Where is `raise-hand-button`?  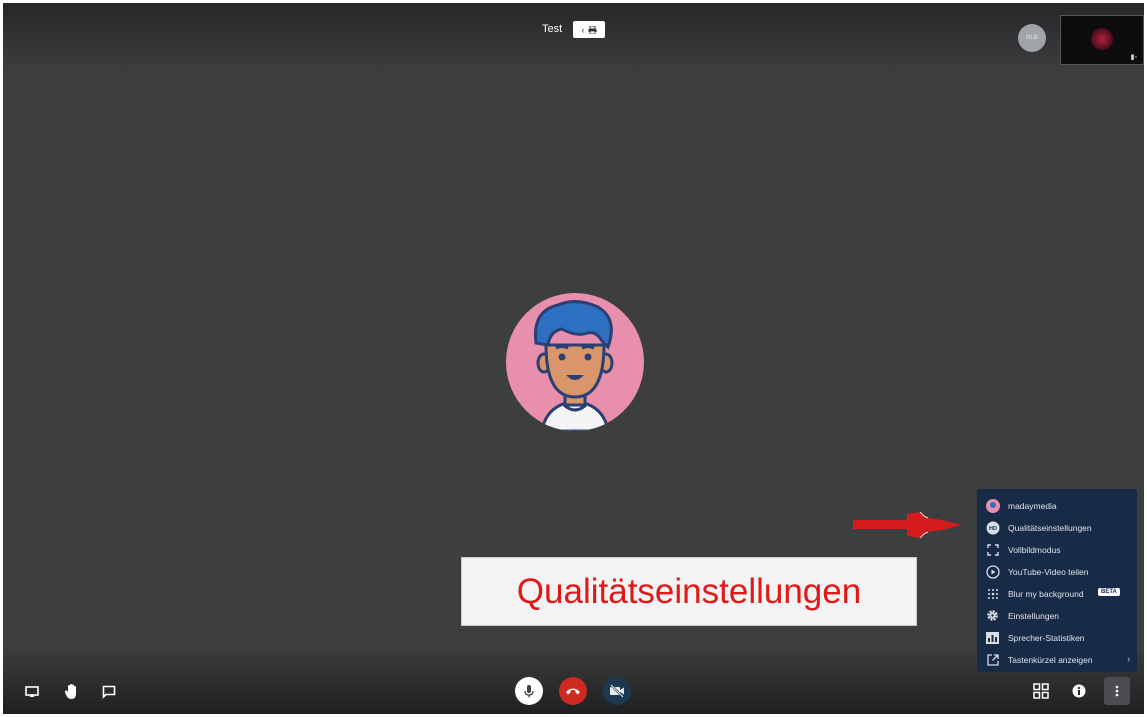 raise-hand-button is located at coordinates (72, 691).